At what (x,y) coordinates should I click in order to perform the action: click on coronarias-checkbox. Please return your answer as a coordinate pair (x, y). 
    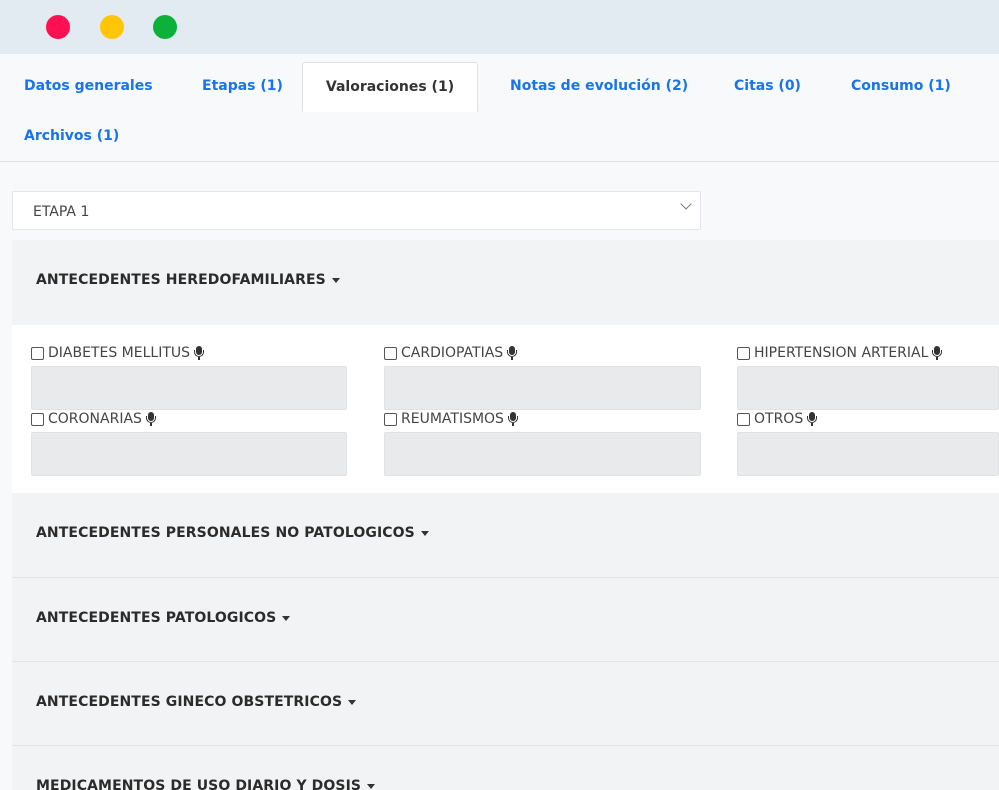
    Looking at the image, I should click on (37, 419).